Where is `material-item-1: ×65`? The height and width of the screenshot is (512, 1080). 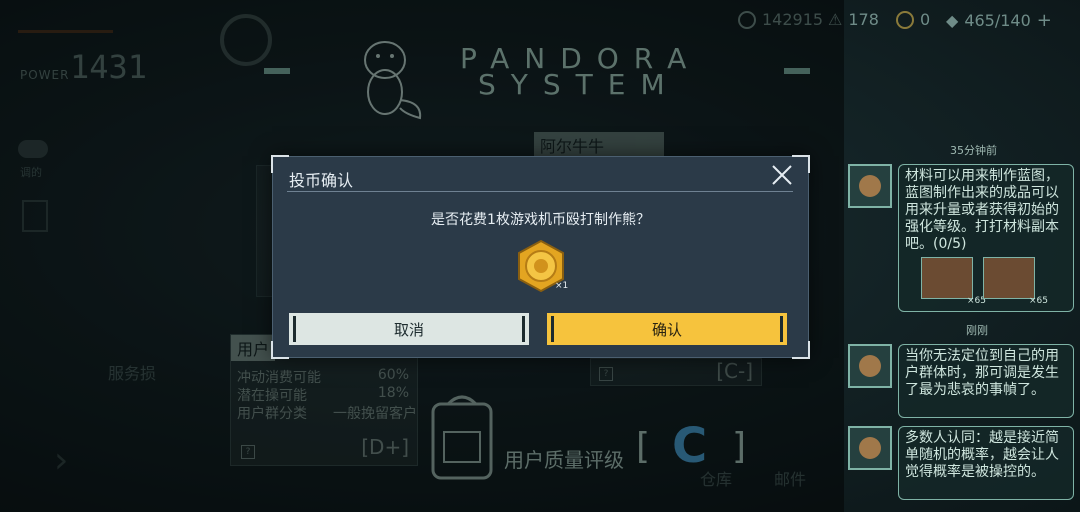
material-item-1: ×65 is located at coordinates (953, 281).